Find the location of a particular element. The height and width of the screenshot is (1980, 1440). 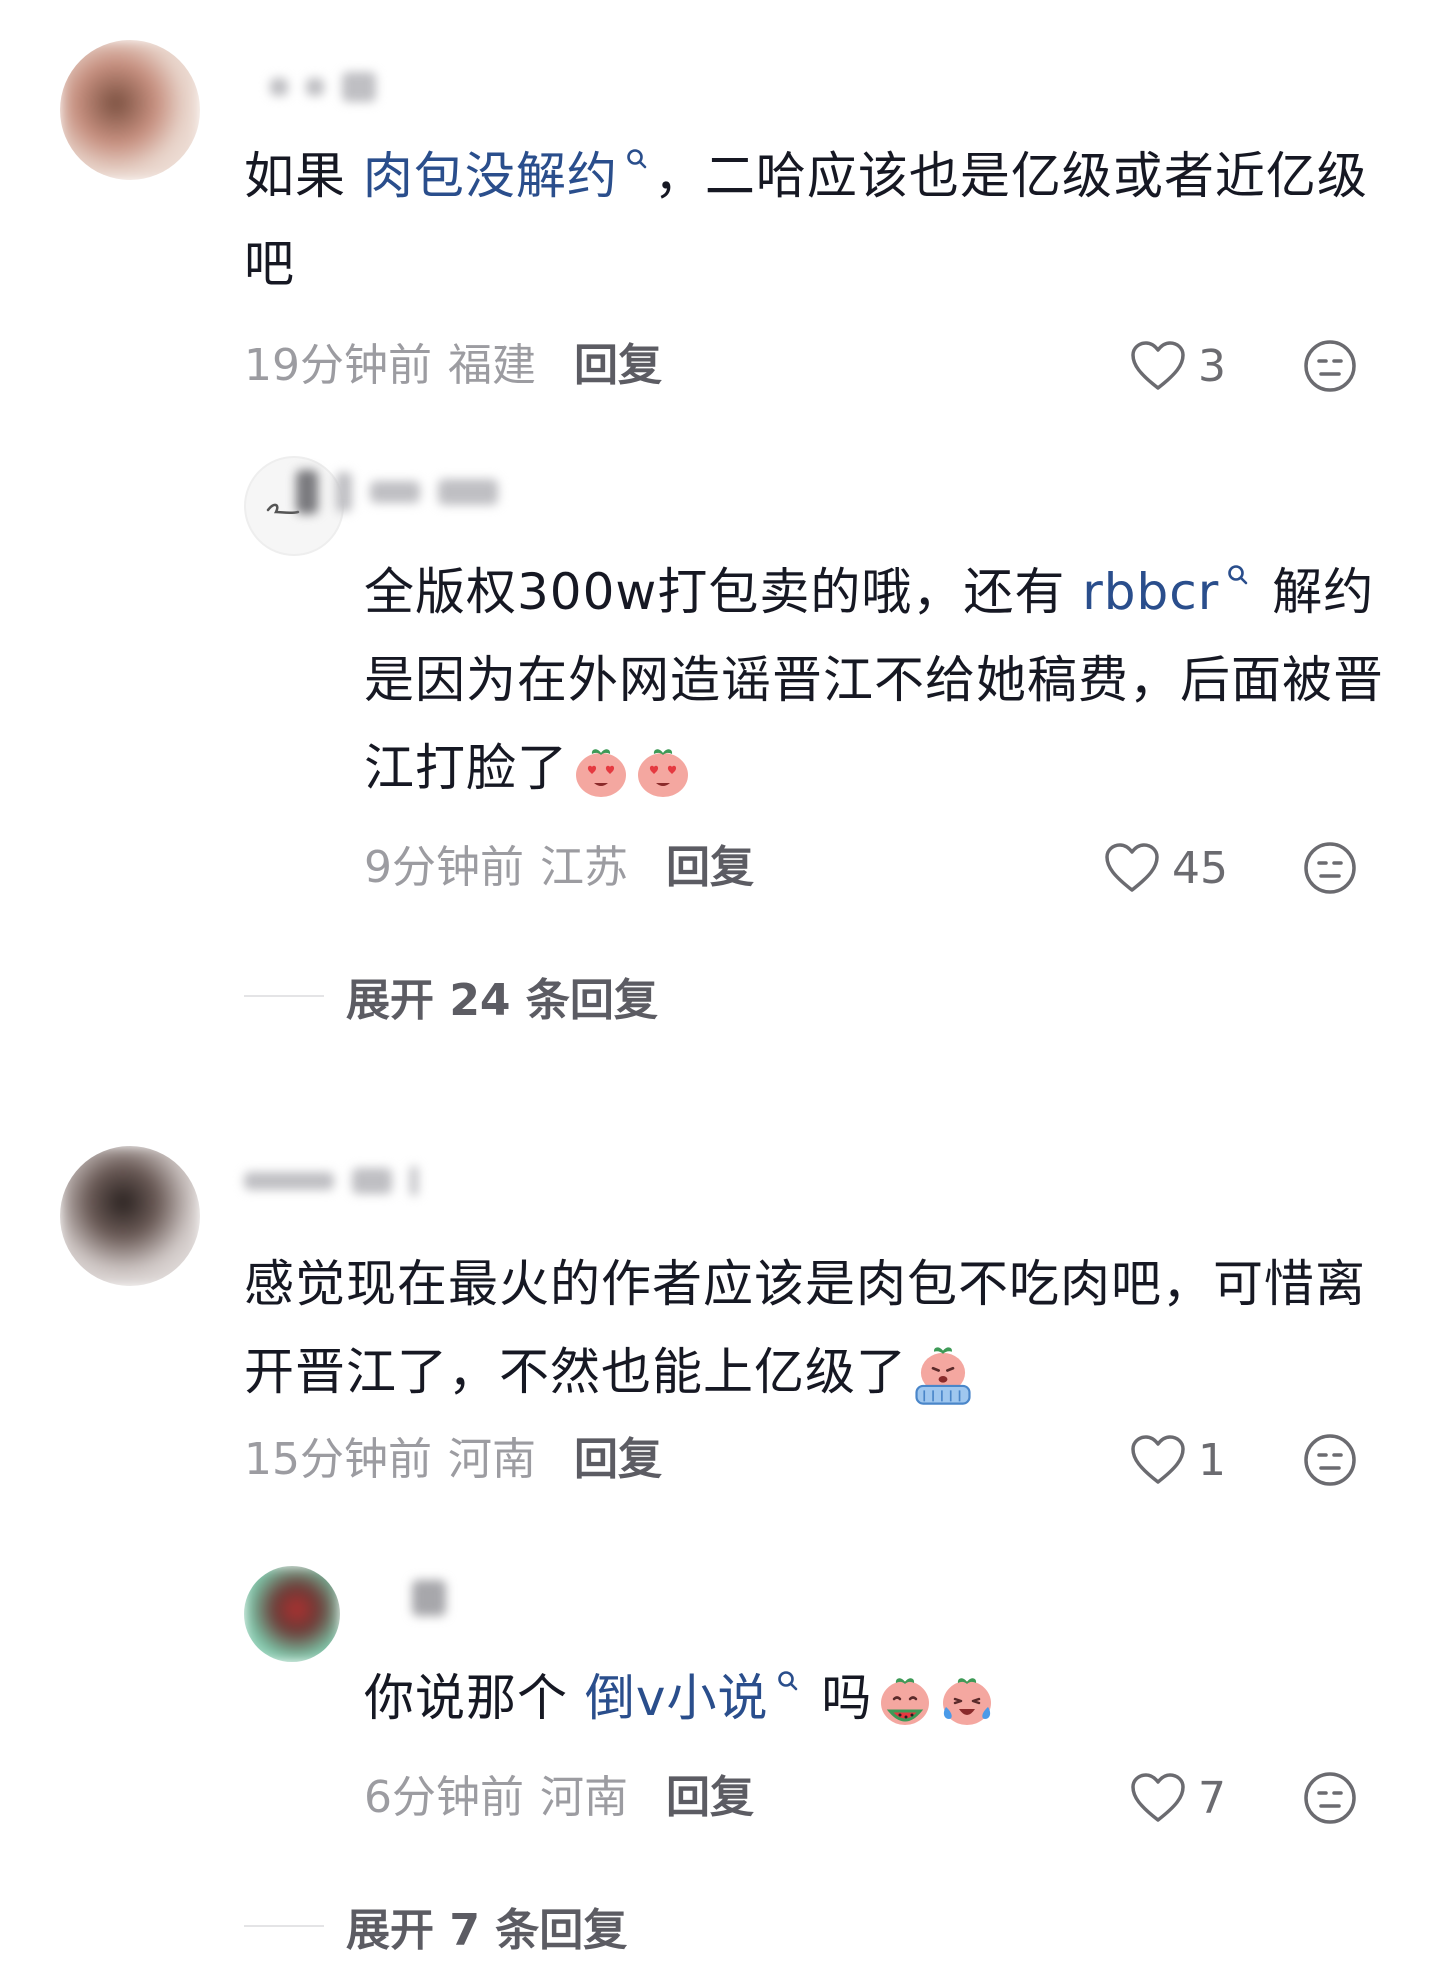

comment-meta: 15分钟前 河南 回复 is located at coordinates (453, 1460).